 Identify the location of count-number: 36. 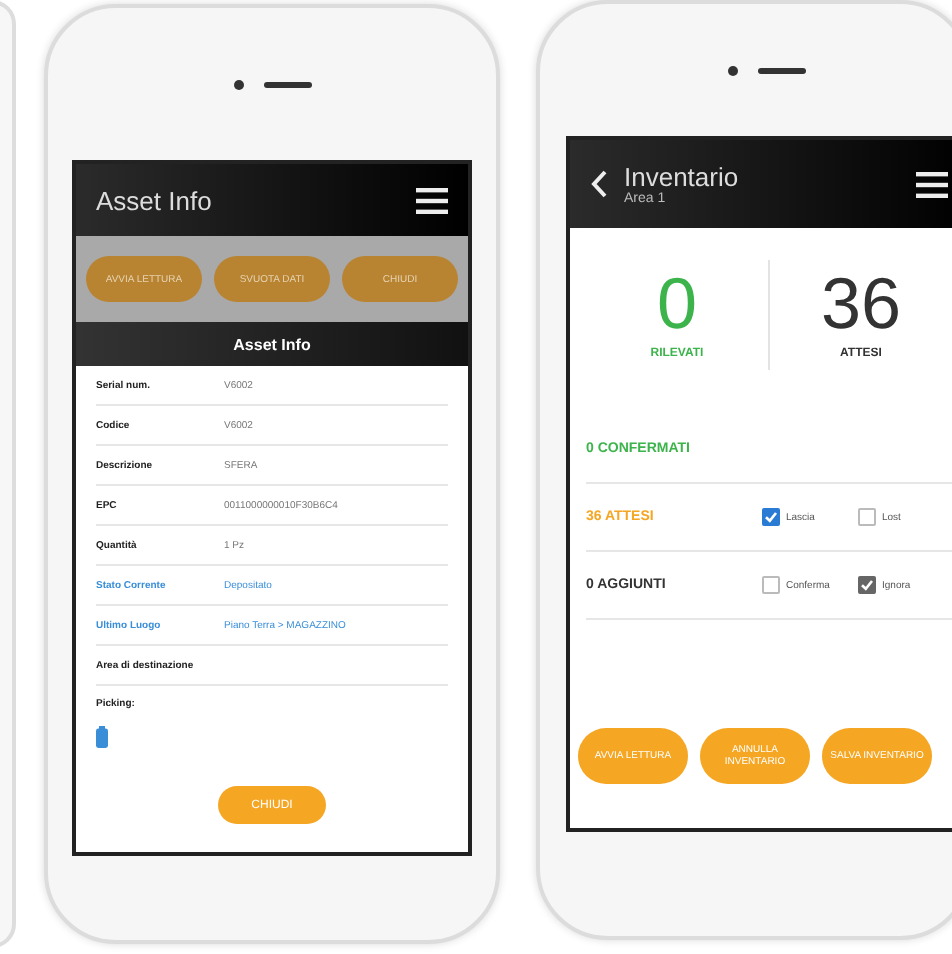
(861, 304).